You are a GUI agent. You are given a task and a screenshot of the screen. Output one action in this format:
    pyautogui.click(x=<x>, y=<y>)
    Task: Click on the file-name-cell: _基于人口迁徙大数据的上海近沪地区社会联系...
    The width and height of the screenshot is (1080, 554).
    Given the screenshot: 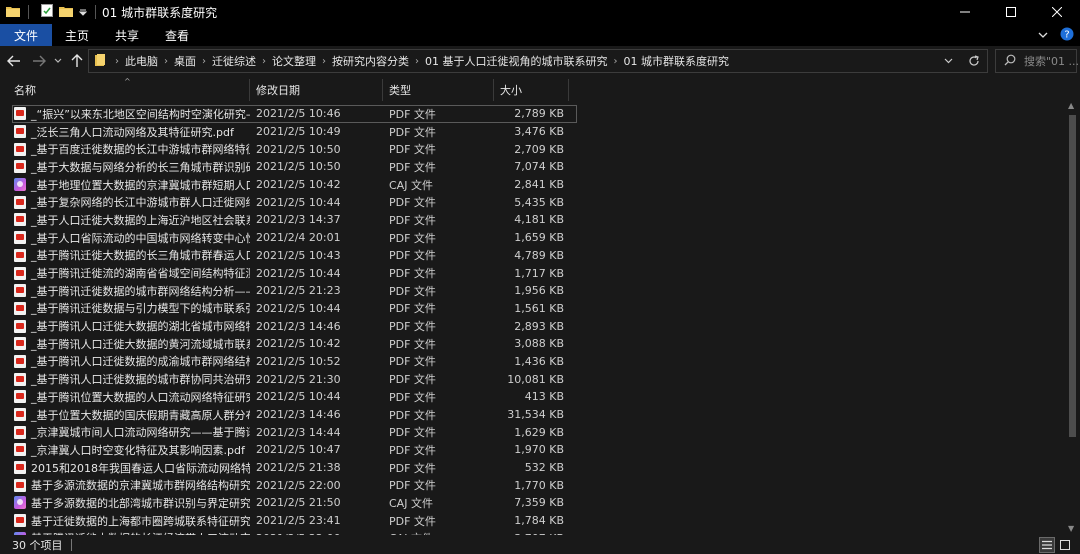 What is the action you would take?
    pyautogui.click(x=125, y=220)
    